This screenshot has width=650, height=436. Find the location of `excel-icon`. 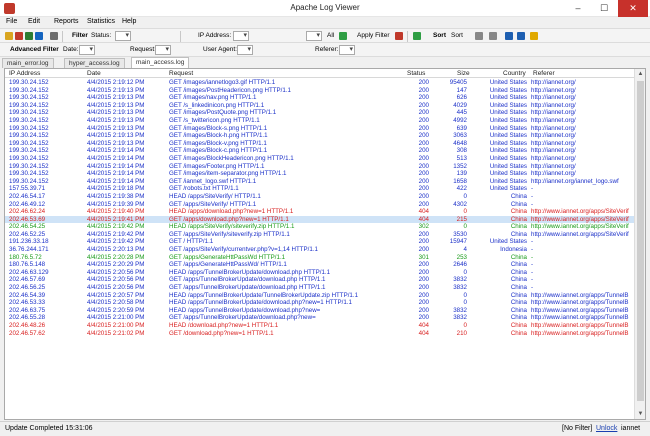

excel-icon is located at coordinates (29, 36).